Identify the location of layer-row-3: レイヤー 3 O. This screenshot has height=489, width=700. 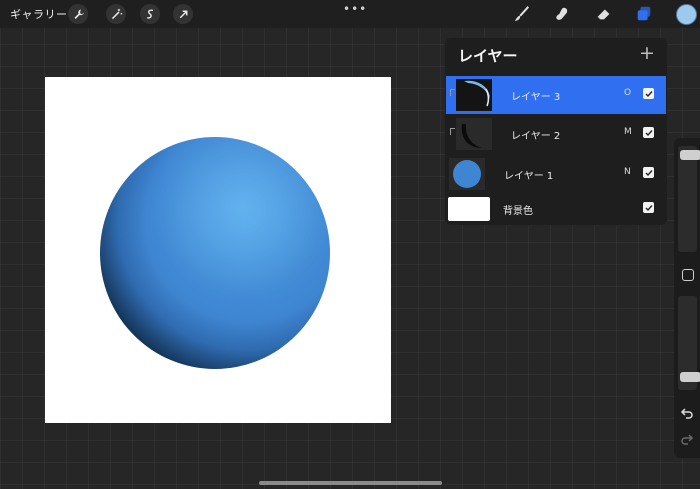
(556, 95).